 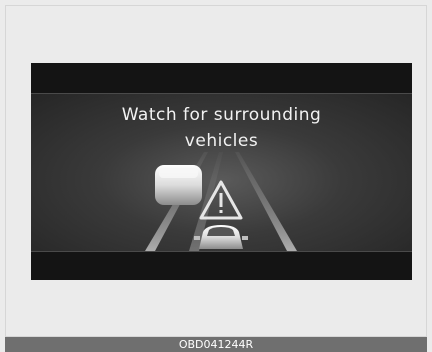 What do you see at coordinates (221, 141) in the screenshot?
I see `warning-message-line2: vehicles` at bounding box center [221, 141].